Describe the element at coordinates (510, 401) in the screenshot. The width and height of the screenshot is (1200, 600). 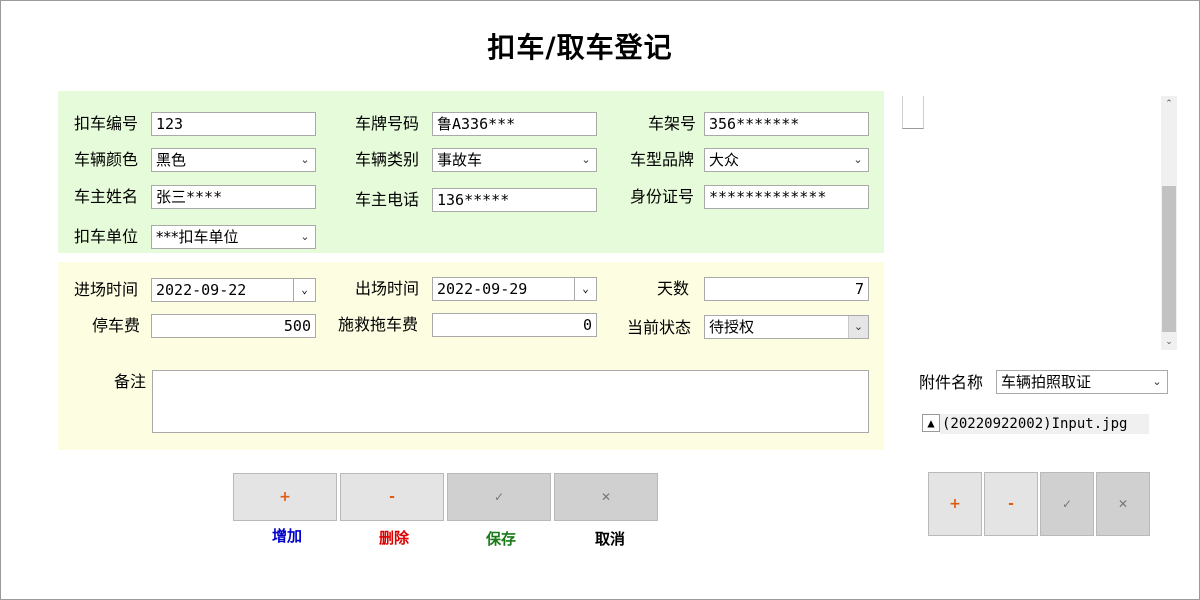
I see `remark-textarea` at that location.